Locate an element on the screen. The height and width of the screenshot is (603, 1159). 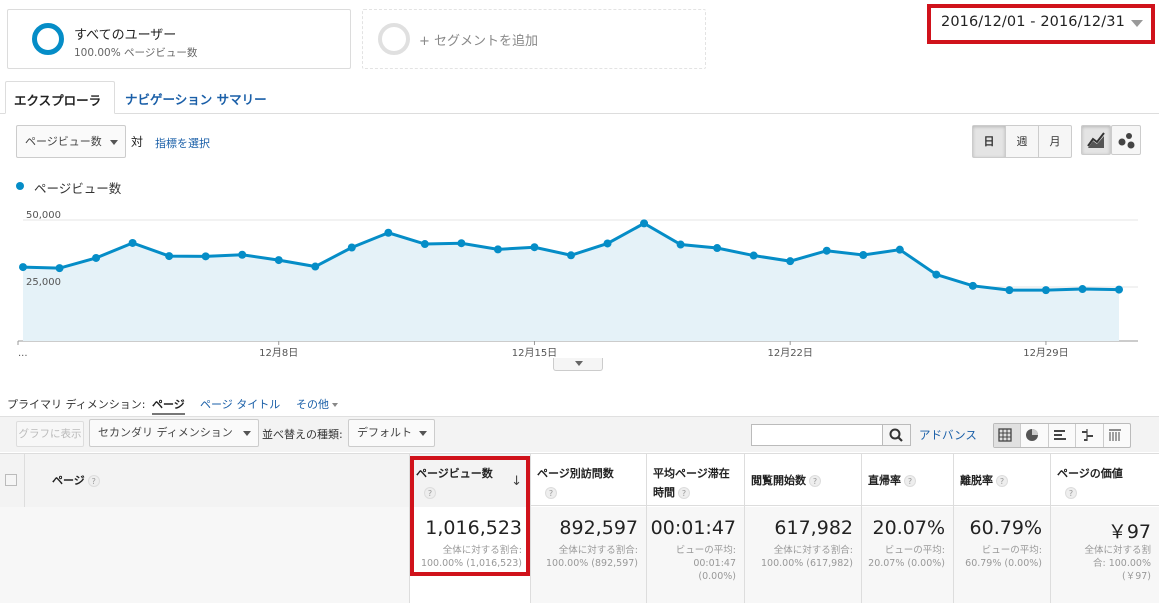
segment-all-users: すべてのユーザー 100.00% ページビュー数 is located at coordinates (179, 39).